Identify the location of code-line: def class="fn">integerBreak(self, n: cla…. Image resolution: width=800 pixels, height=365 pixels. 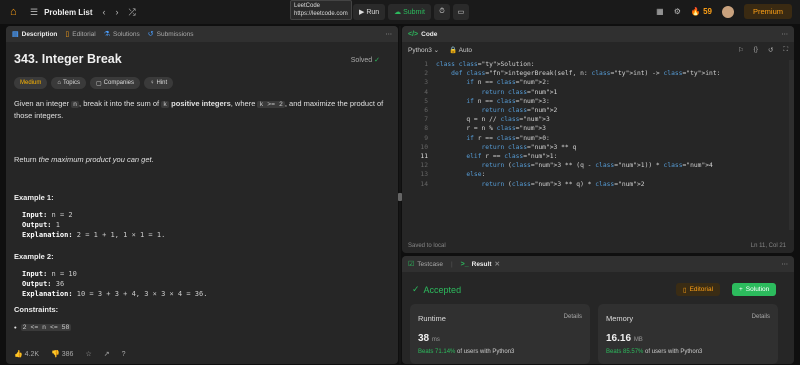
(578, 73).